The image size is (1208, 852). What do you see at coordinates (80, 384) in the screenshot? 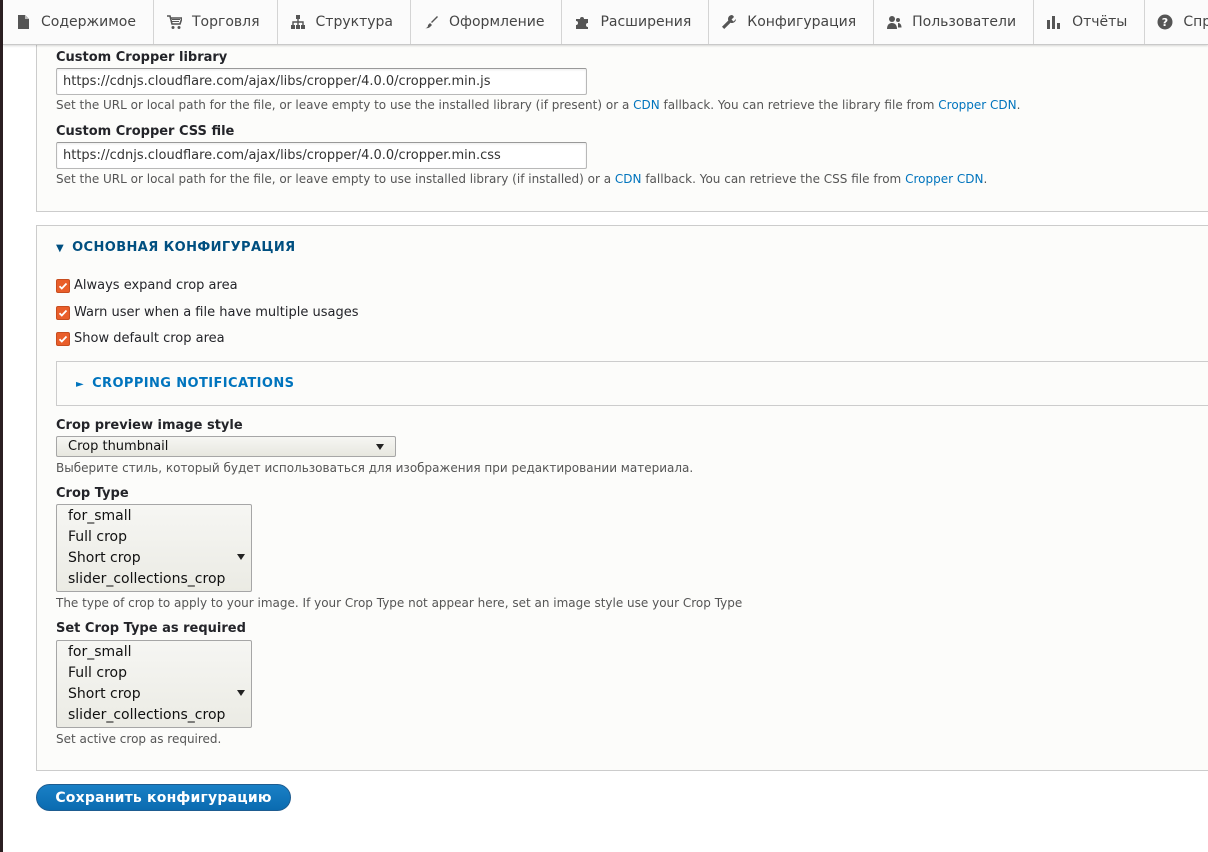
I see `expand-triangle-icon: ►` at bounding box center [80, 384].